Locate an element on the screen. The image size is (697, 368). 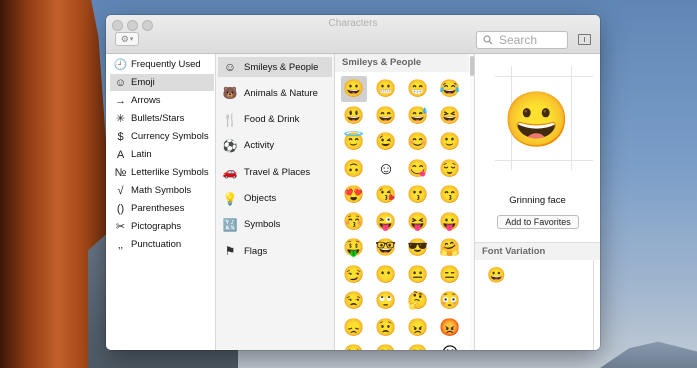
subcategory-label: Symbols is located at coordinates (262, 225).